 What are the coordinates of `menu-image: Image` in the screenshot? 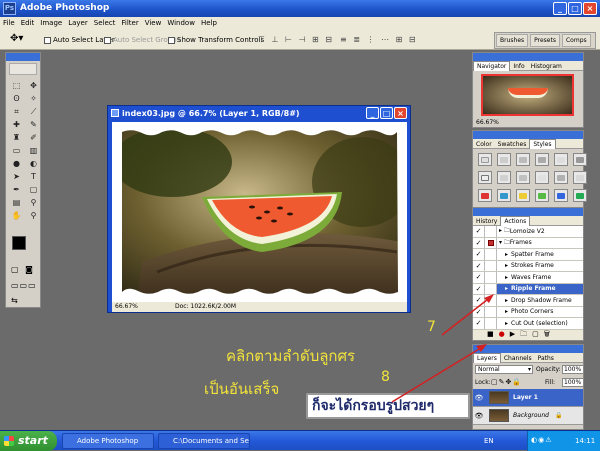 It's located at (51, 23).